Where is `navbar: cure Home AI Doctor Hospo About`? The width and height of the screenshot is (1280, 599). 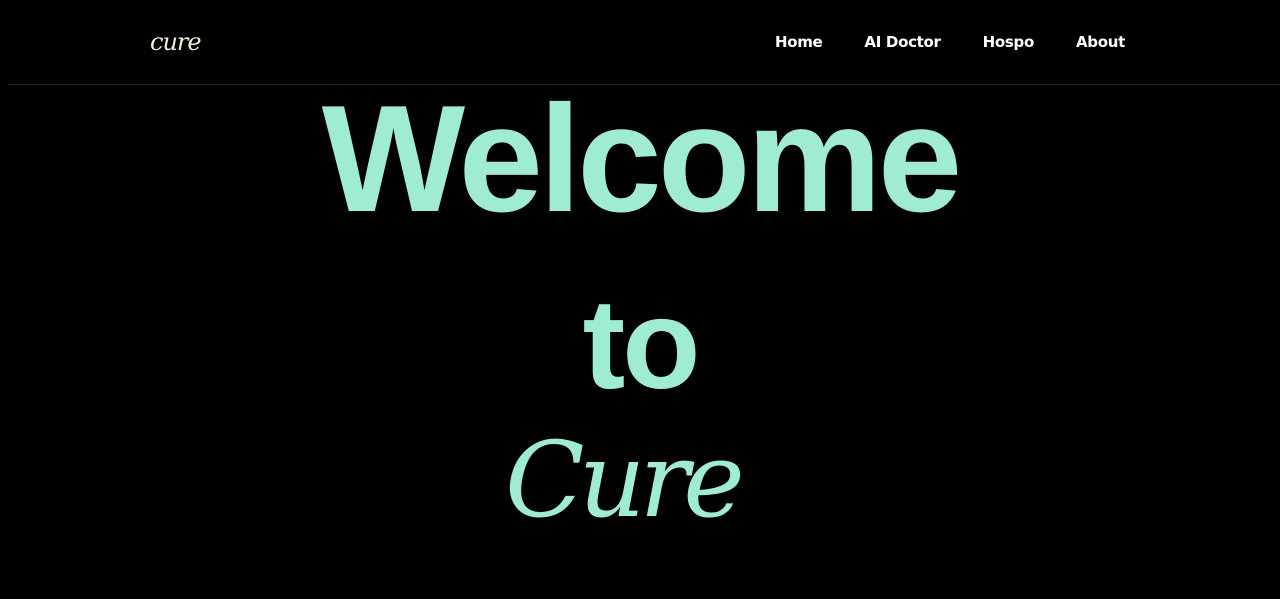 navbar: cure Home AI Doctor Hospo About is located at coordinates (640, 42).